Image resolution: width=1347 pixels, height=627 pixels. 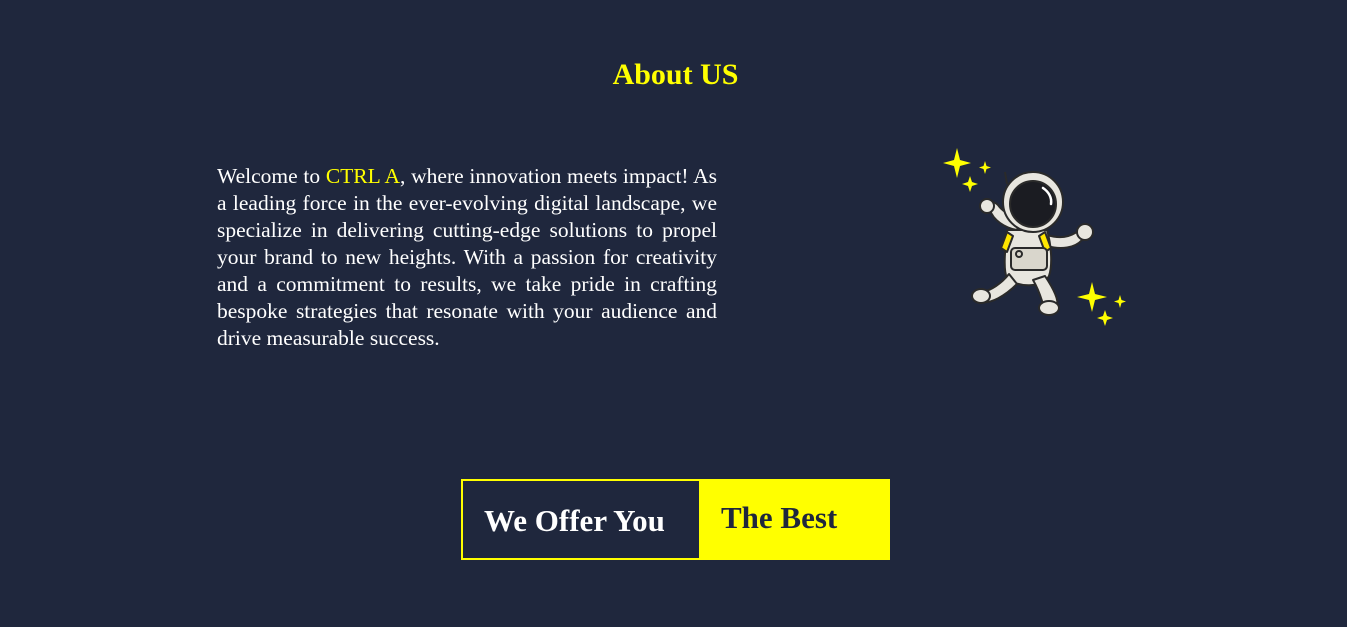 What do you see at coordinates (271, 176) in the screenshot?
I see `intro-prefix: Welcome to` at bounding box center [271, 176].